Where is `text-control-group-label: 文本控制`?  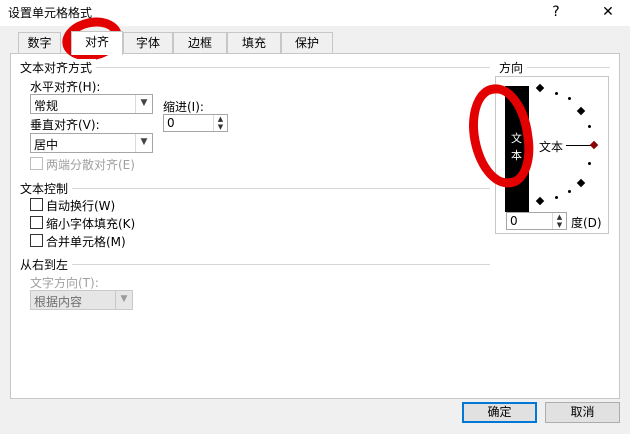
text-control-group-label: 文本控制 is located at coordinates (46, 188).